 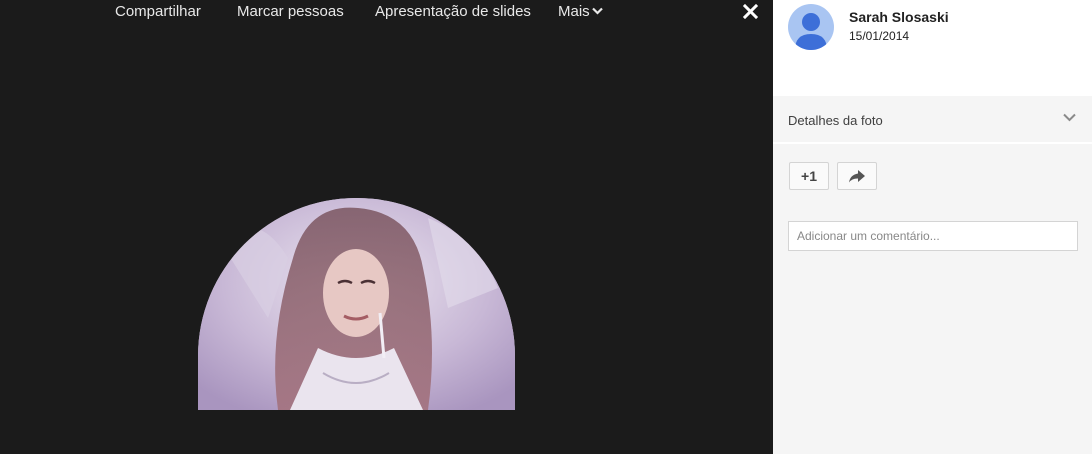 I want to click on post-header: Sarah Slosaski 15/01/2014, so click(x=932, y=48).